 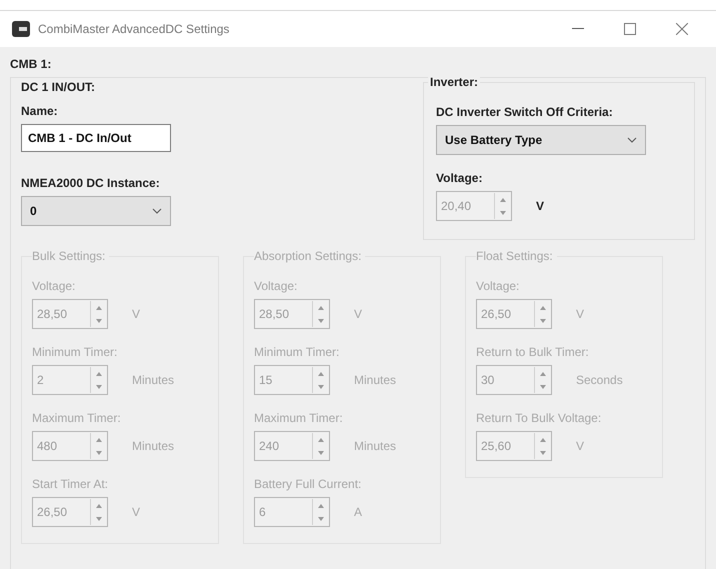 I want to click on criteria-dropdown: Use Battery Type, so click(x=541, y=140).